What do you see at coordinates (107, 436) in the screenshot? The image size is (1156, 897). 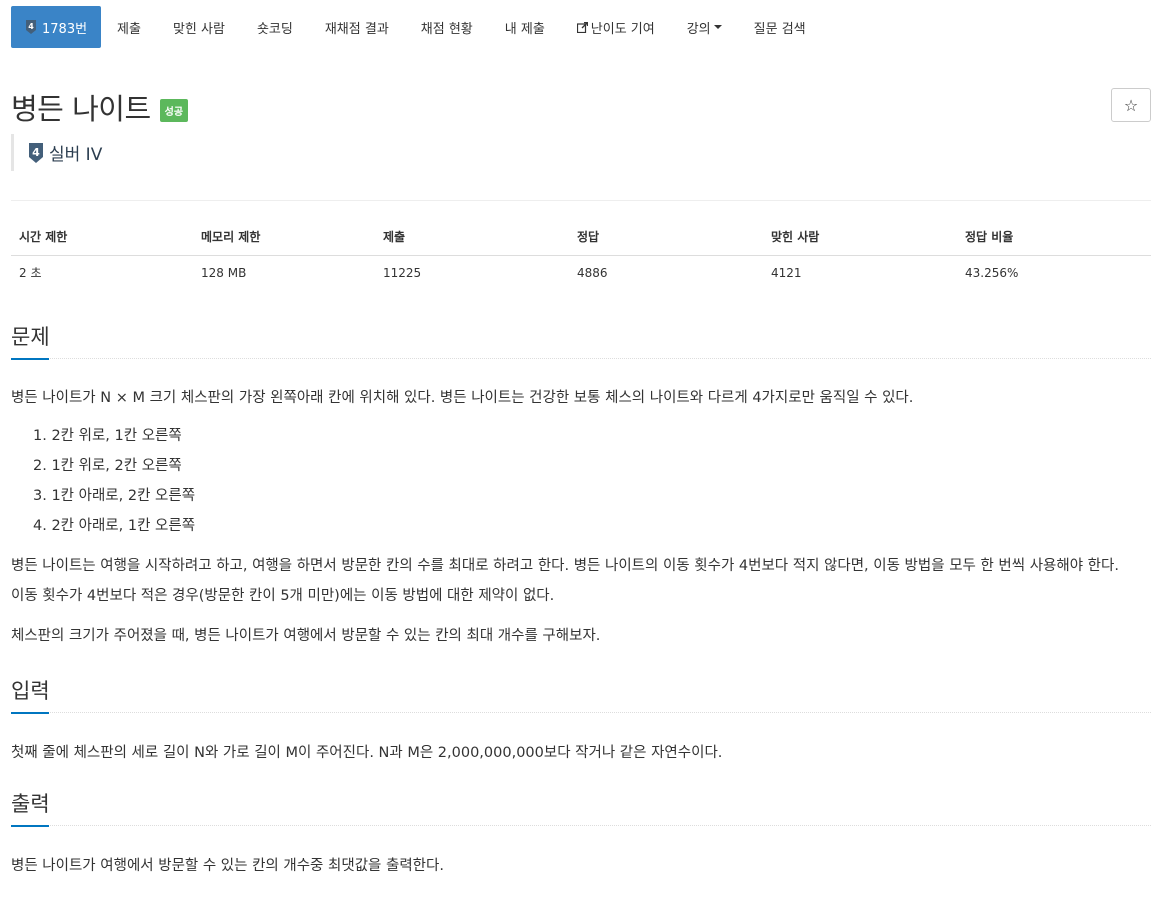 I see `list-item: 1. 2칸 위로, 1칸 오른쪽` at bounding box center [107, 436].